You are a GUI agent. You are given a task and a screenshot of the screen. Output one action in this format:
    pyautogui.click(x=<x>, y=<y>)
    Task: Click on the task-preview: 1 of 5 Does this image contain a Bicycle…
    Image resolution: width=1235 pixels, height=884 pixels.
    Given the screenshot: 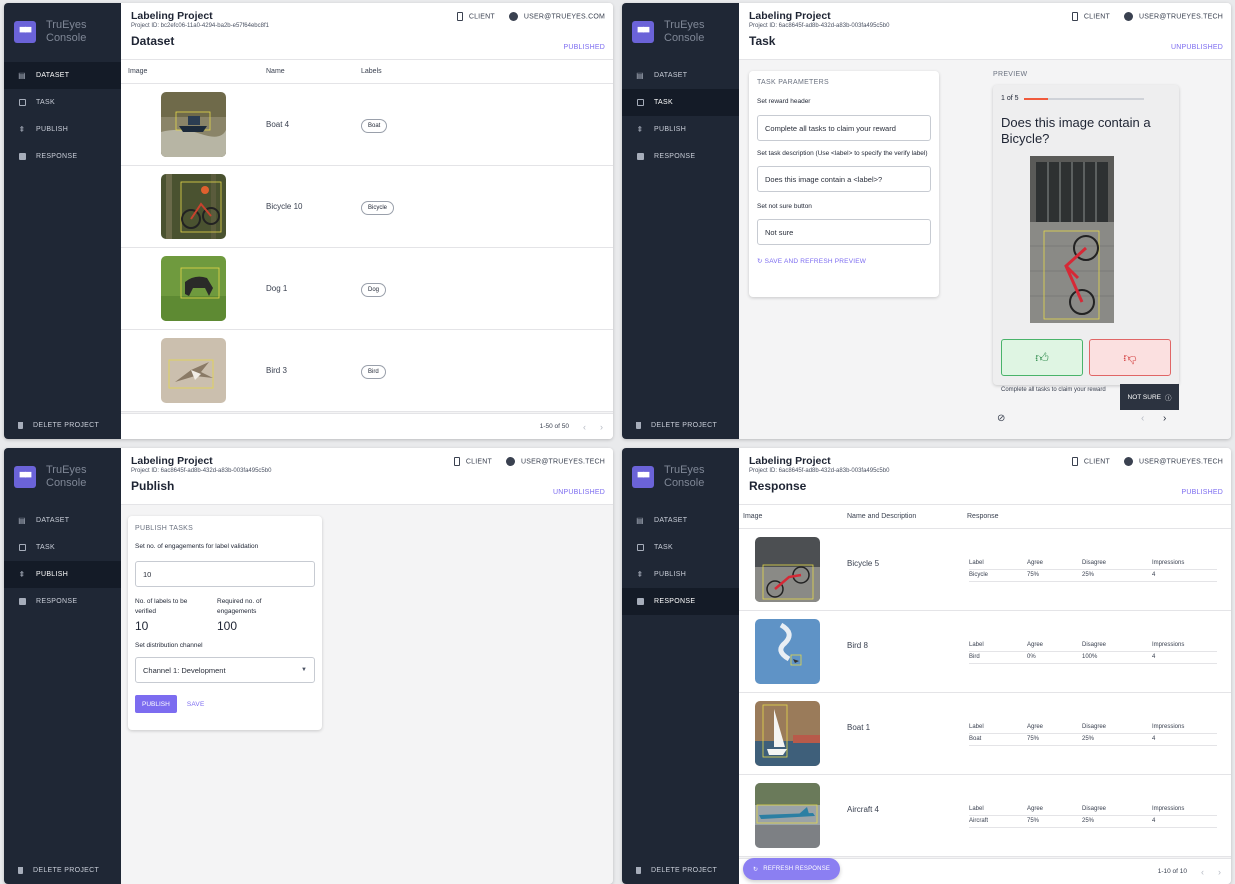 What is the action you would take?
    pyautogui.click(x=1086, y=235)
    